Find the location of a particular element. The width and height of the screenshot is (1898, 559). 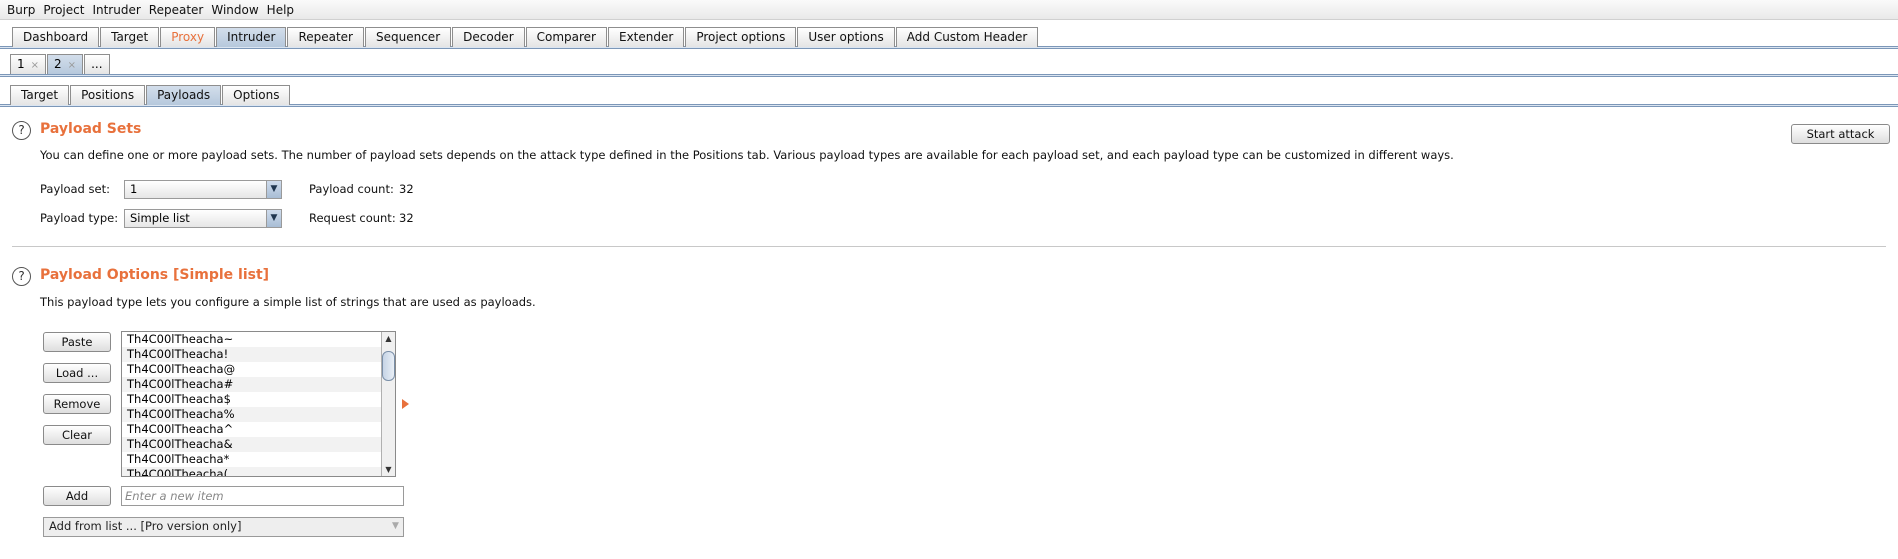

tab-pane-positions: Positions is located at coordinates (108, 95).